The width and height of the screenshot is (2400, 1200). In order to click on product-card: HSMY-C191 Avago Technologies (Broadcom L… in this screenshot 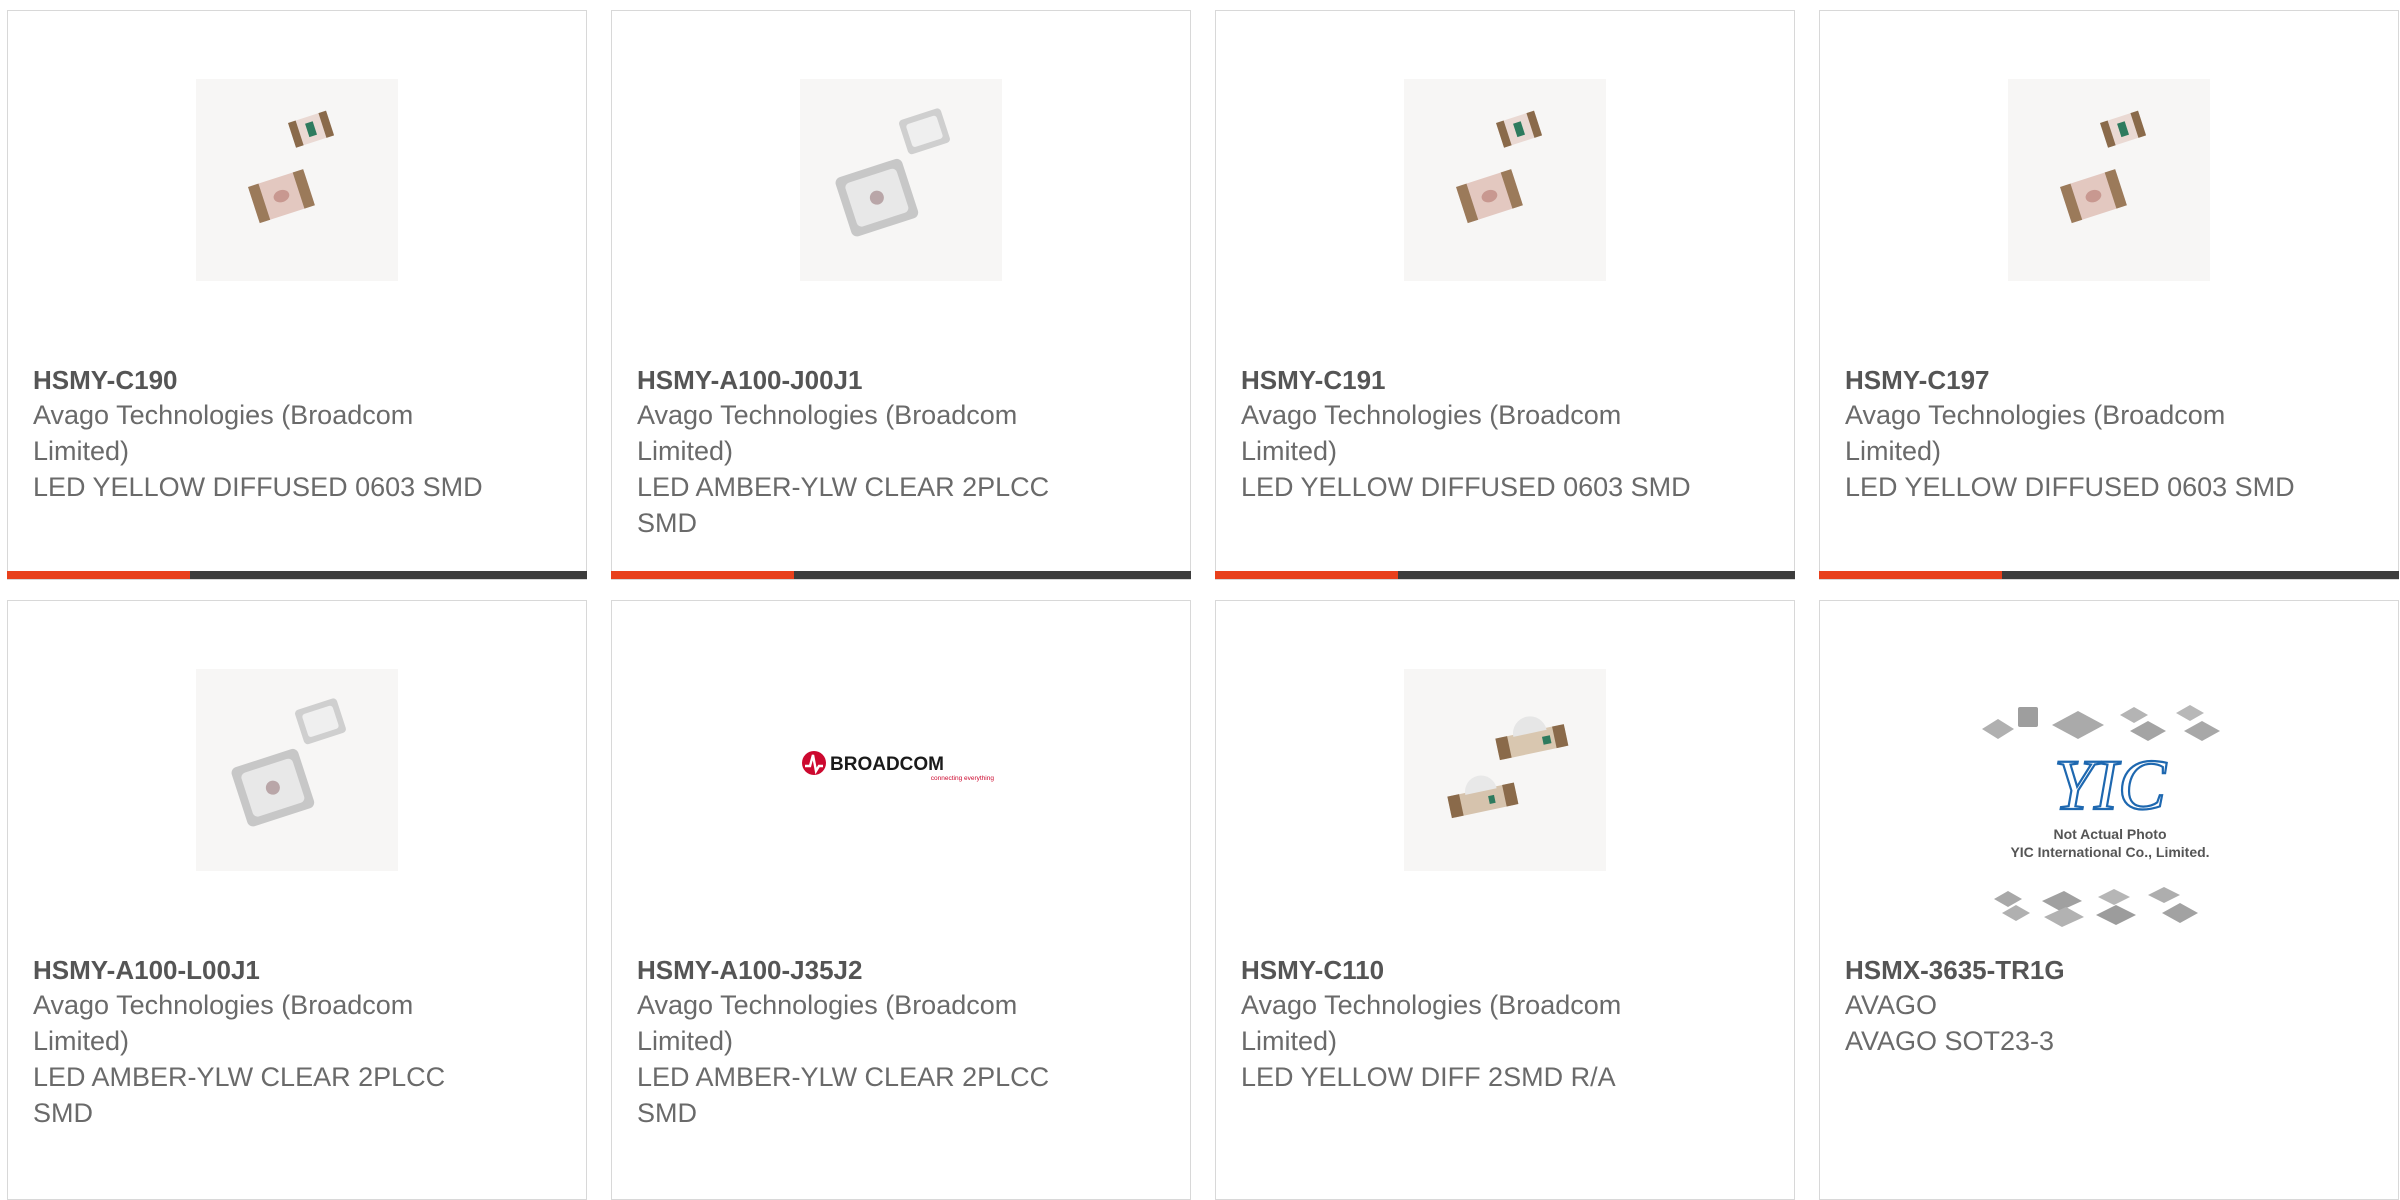, I will do `click(1505, 295)`.